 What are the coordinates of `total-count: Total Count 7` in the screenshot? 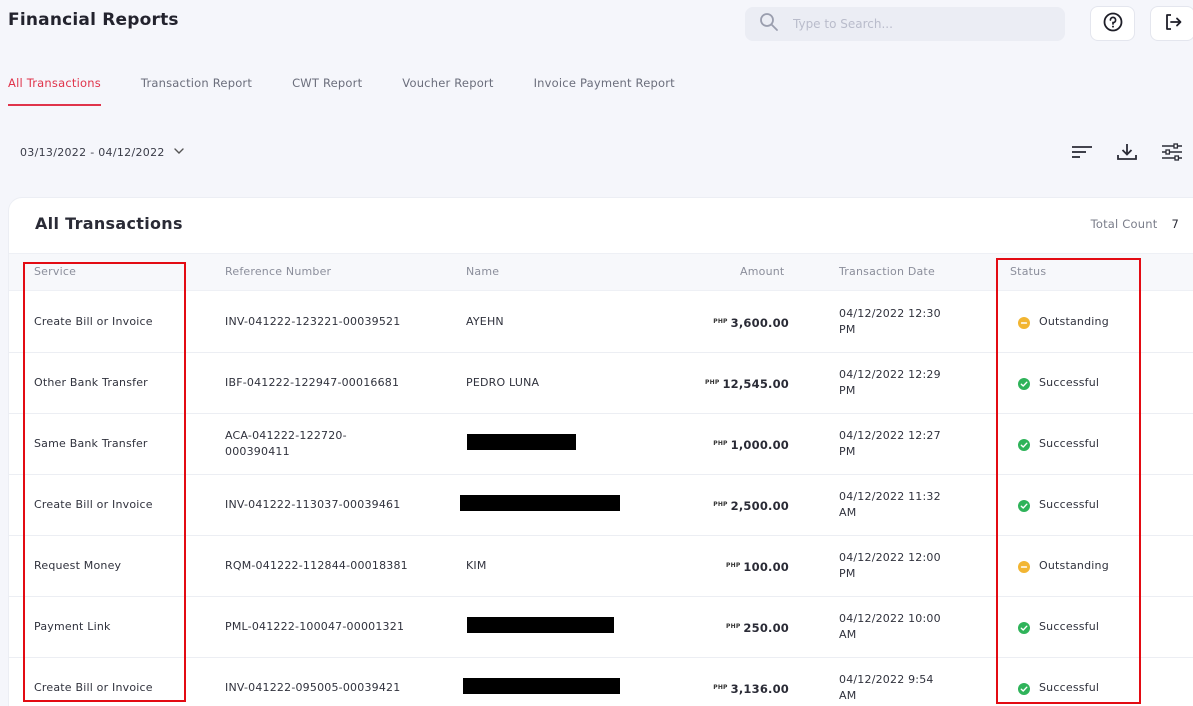 It's located at (1135, 224).